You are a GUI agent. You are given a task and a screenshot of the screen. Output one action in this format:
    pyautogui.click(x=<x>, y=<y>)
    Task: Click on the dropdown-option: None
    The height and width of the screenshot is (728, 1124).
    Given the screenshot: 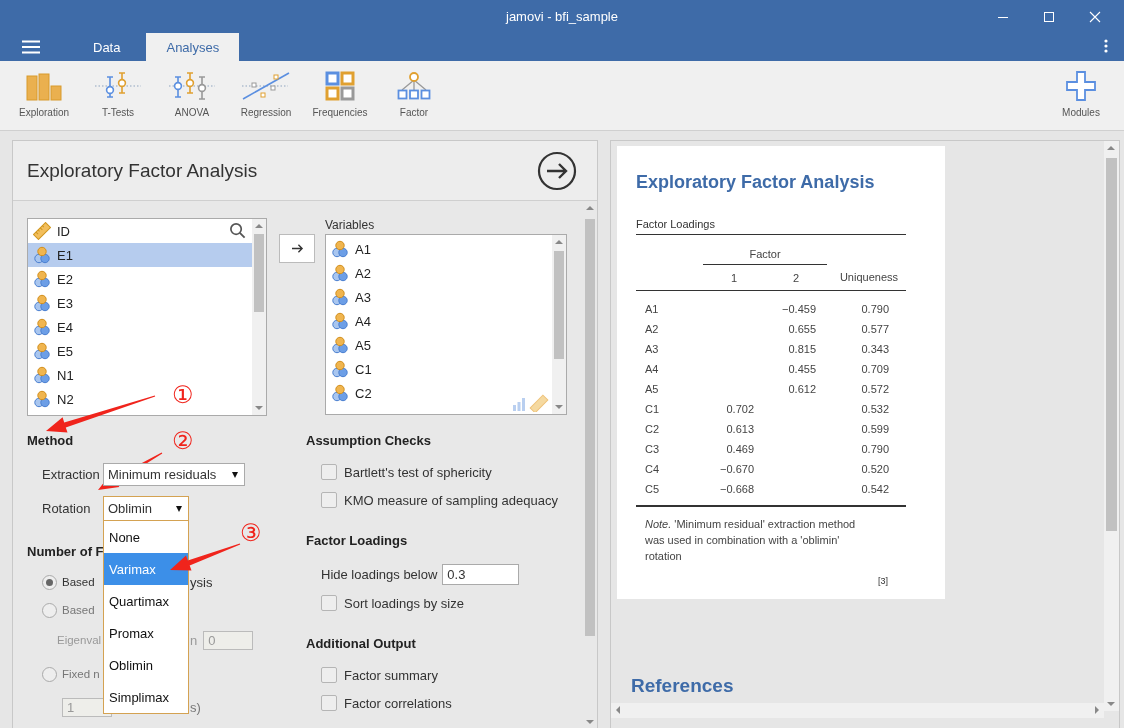 What is the action you would take?
    pyautogui.click(x=146, y=537)
    